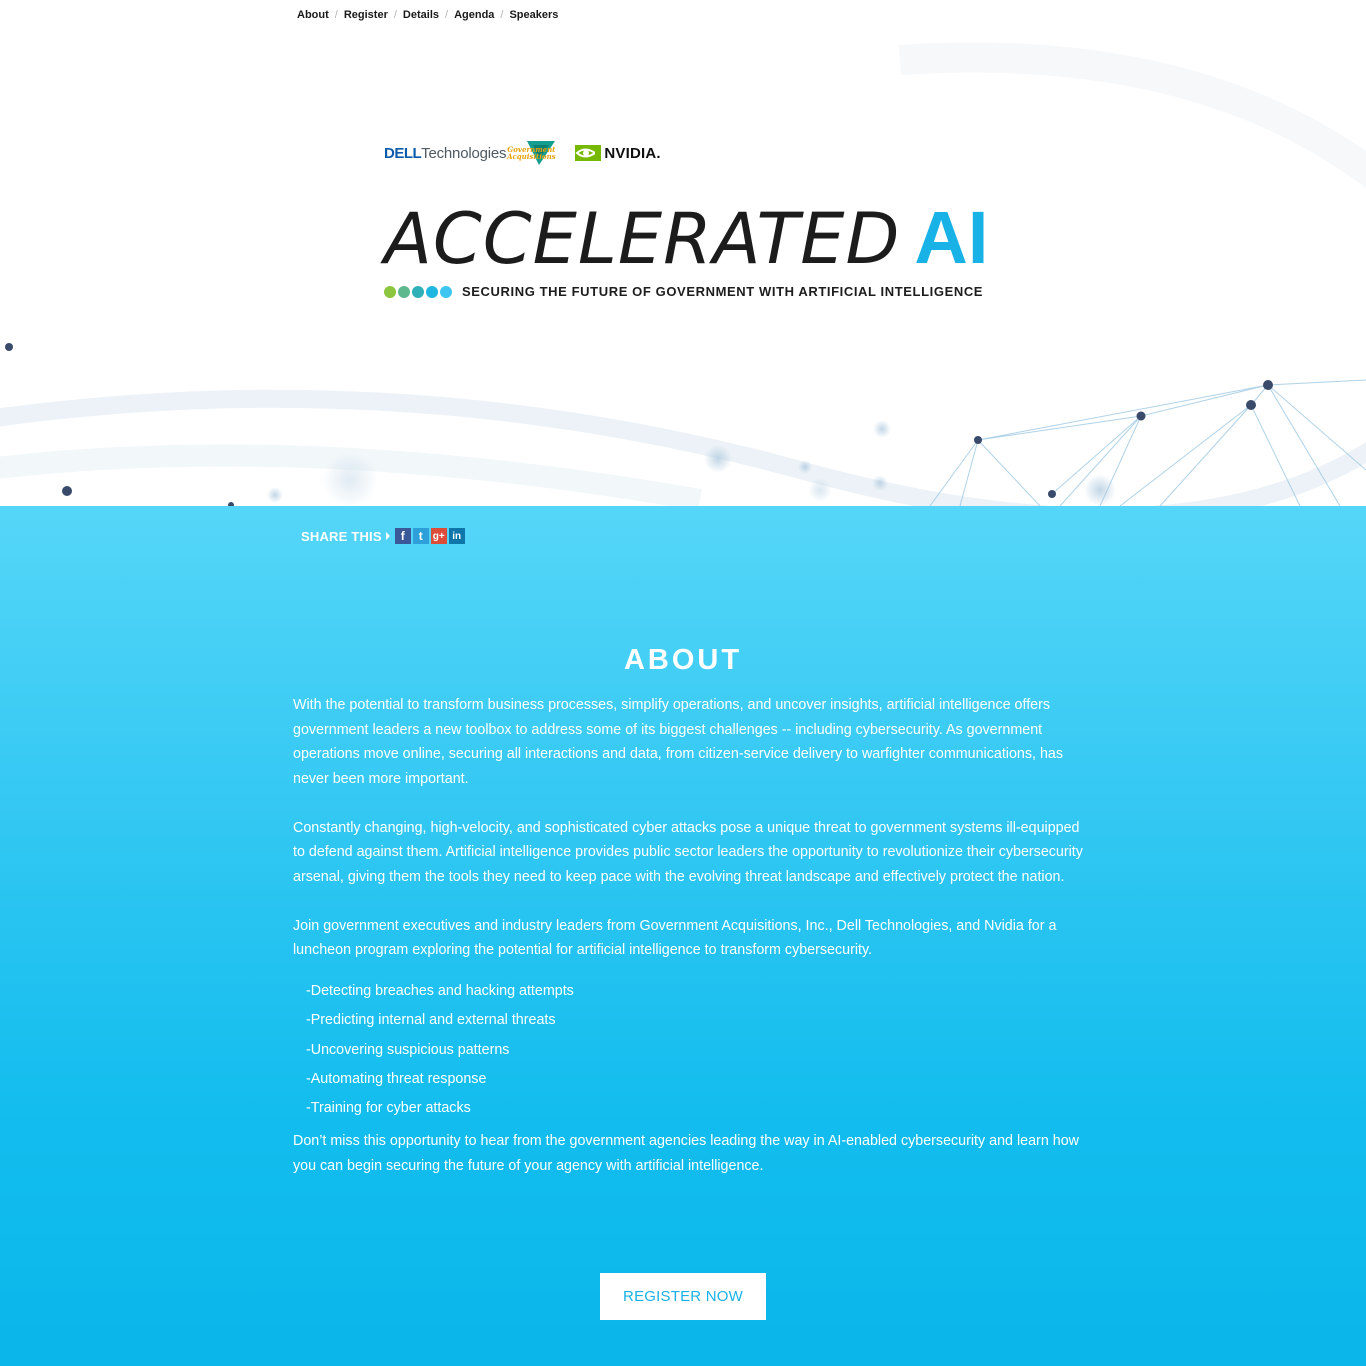  What do you see at coordinates (366, 15) in the screenshot?
I see `nav-link-register: Register` at bounding box center [366, 15].